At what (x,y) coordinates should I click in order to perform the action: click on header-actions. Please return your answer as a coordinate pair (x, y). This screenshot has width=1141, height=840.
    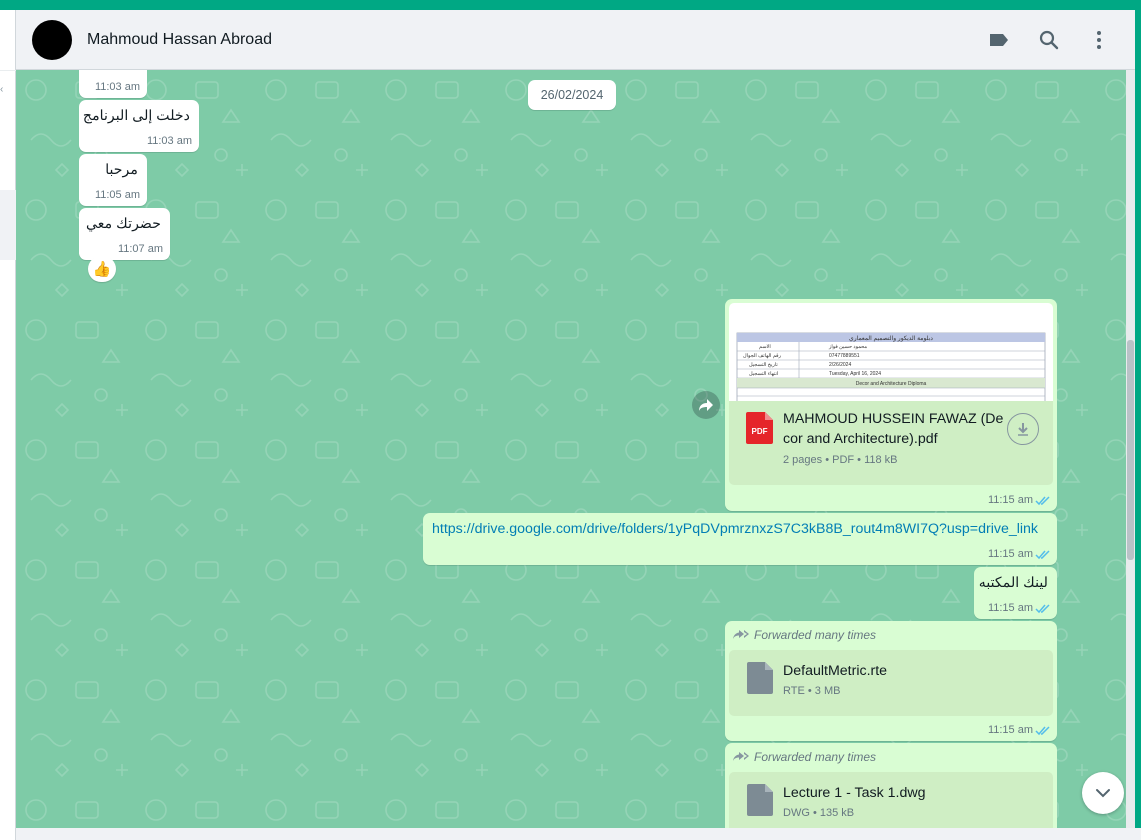
    Looking at the image, I should click on (1049, 40).